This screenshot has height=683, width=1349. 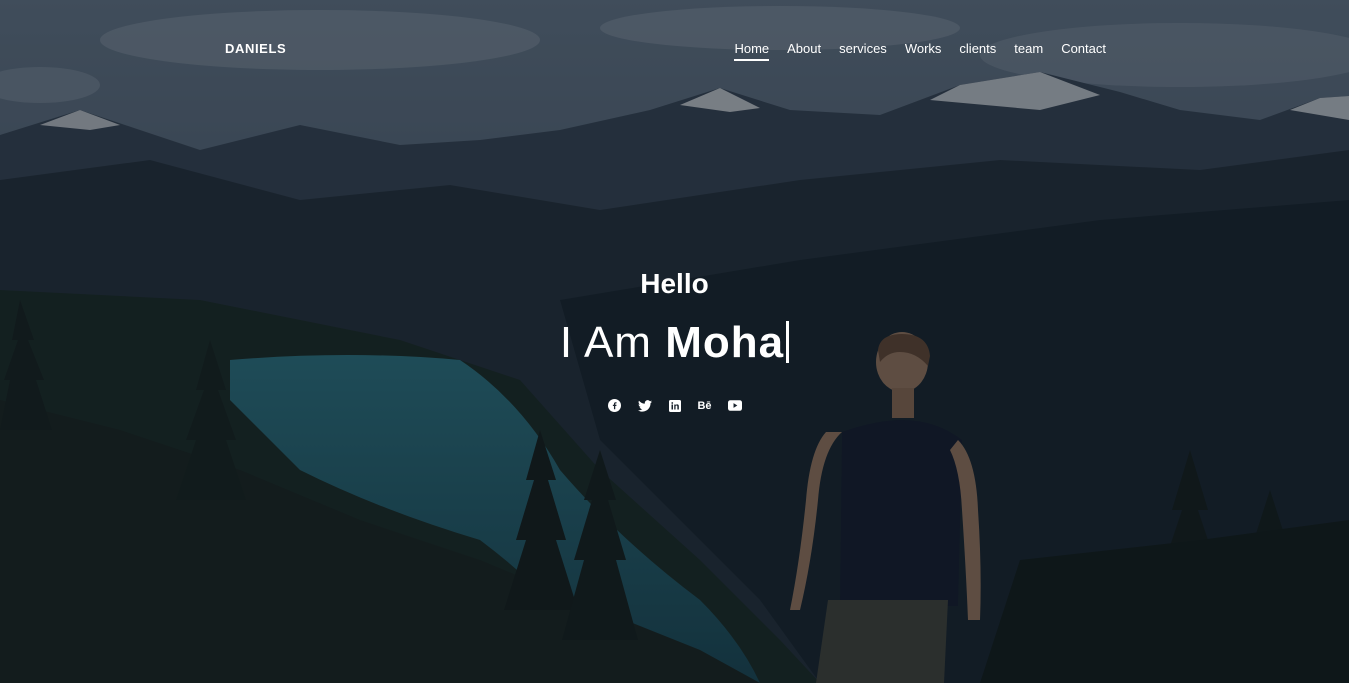 I want to click on hero-headline: I Am Moha, so click(x=674, y=343).